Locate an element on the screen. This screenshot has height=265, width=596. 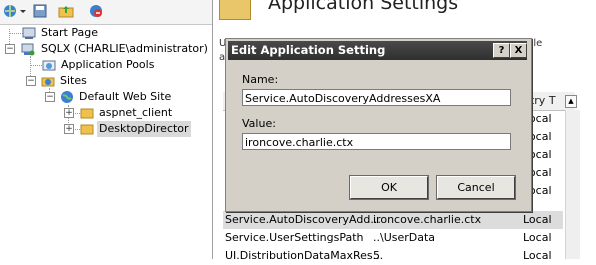
start-page-icon is located at coordinates (29, 33).